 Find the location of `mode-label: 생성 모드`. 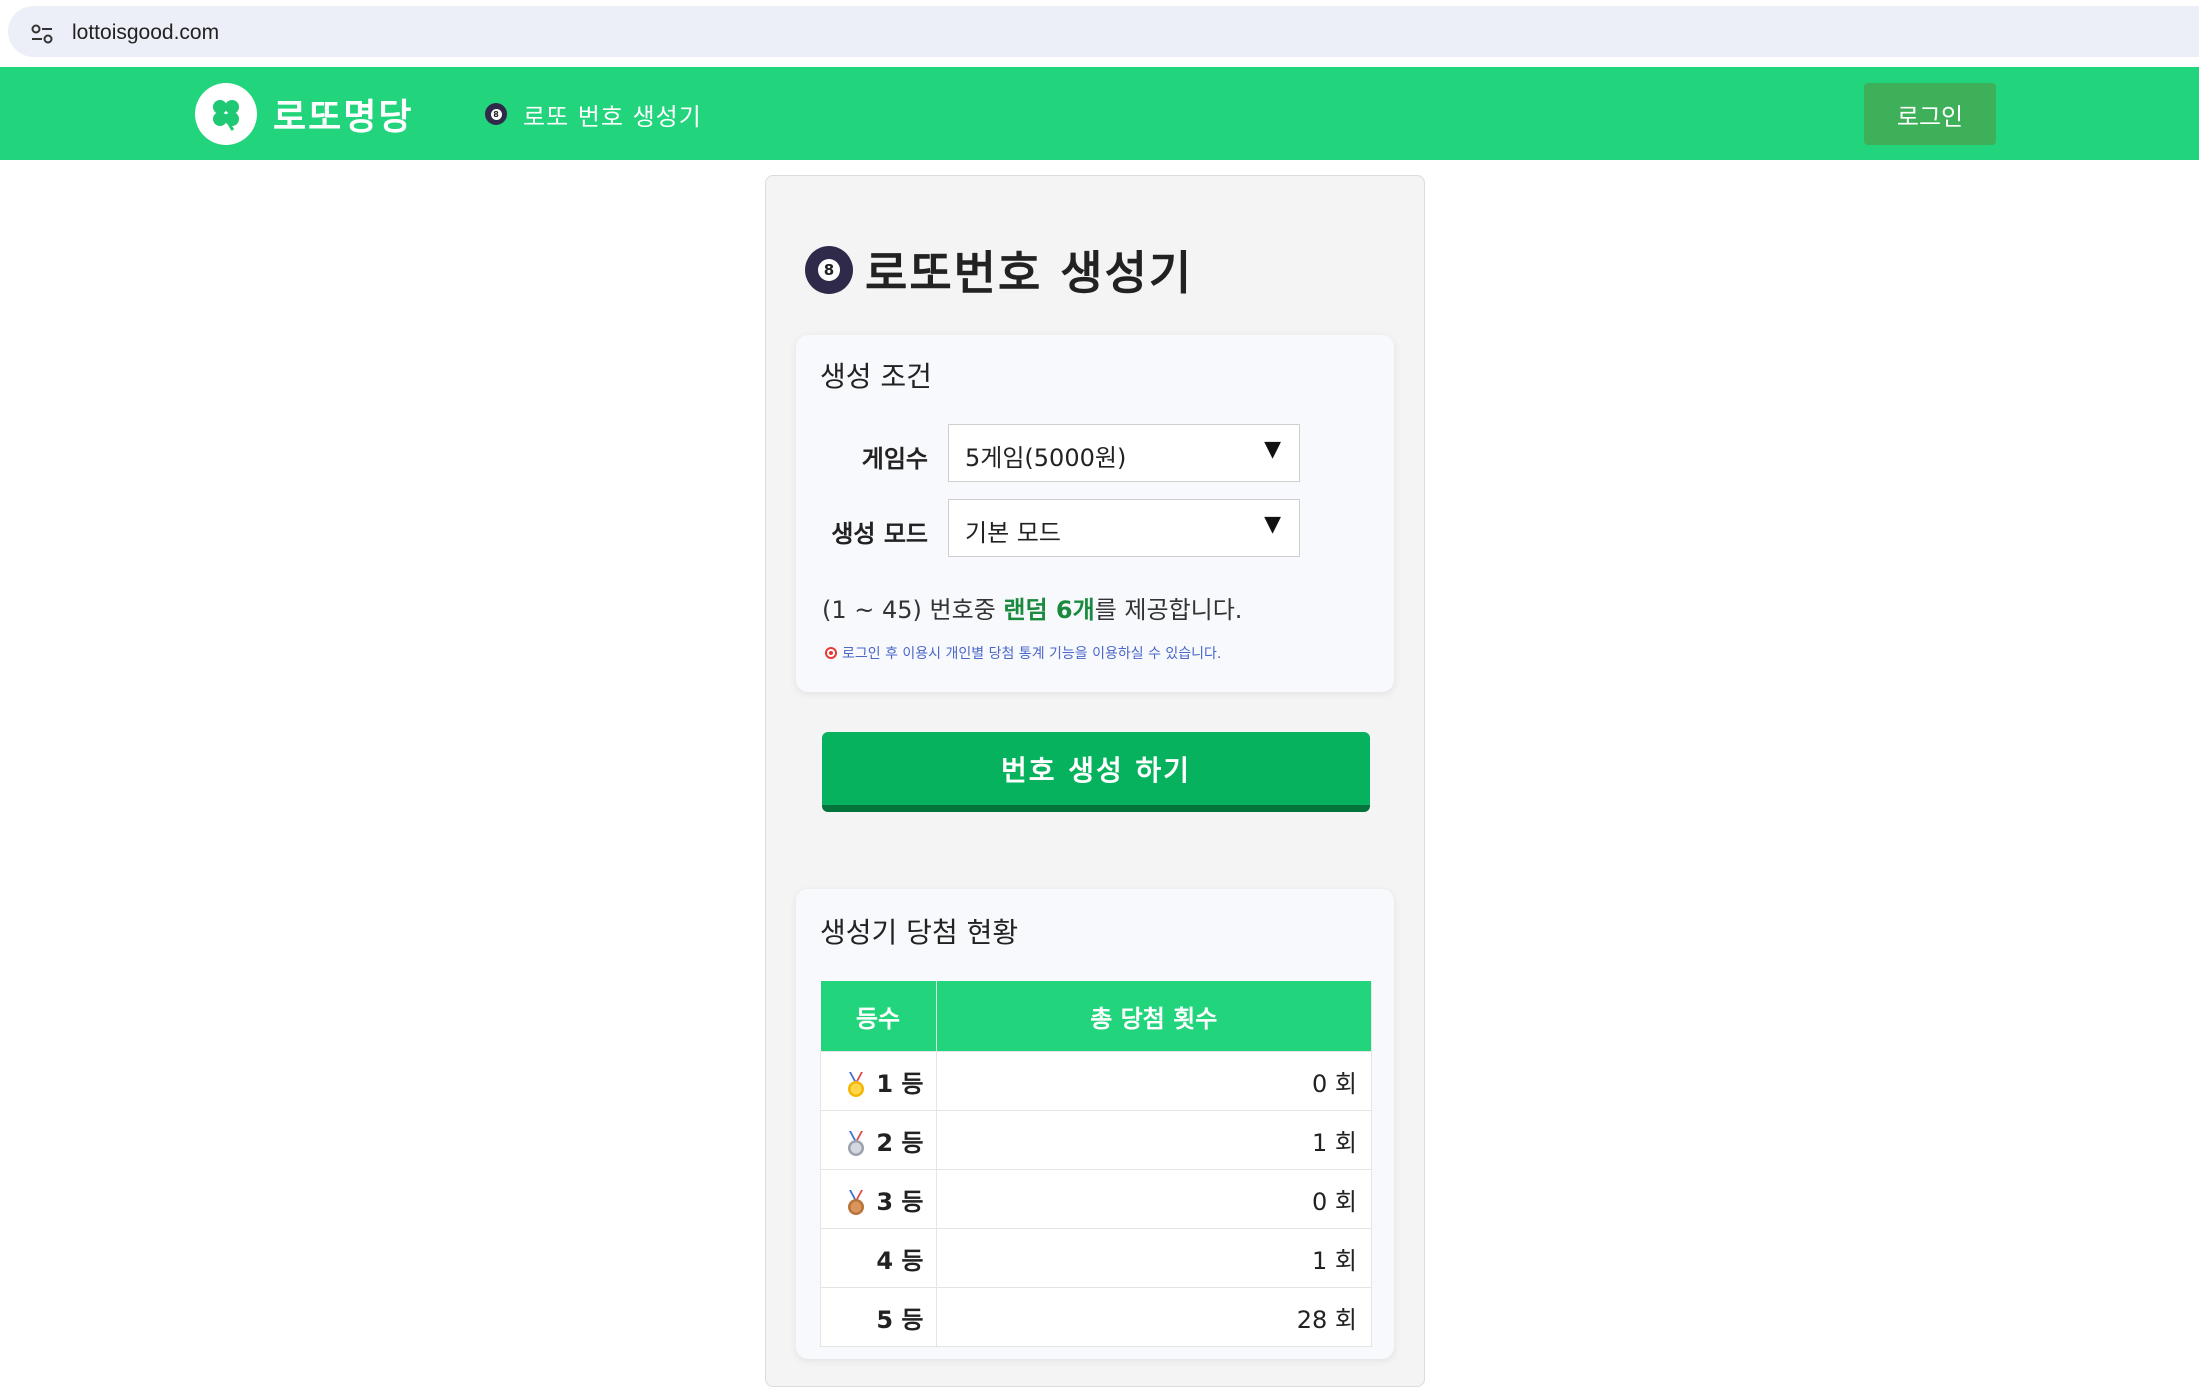

mode-label: 생성 모드 is located at coordinates (879, 534).